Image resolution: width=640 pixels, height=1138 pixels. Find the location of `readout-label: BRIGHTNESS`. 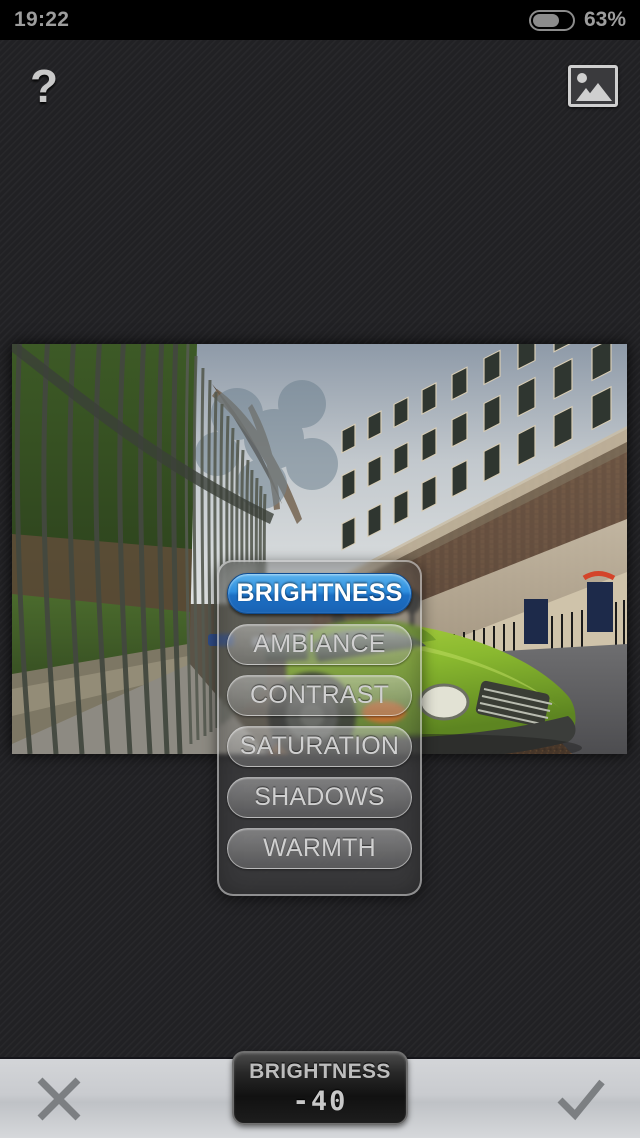

readout-label: BRIGHTNESS is located at coordinates (320, 1071).